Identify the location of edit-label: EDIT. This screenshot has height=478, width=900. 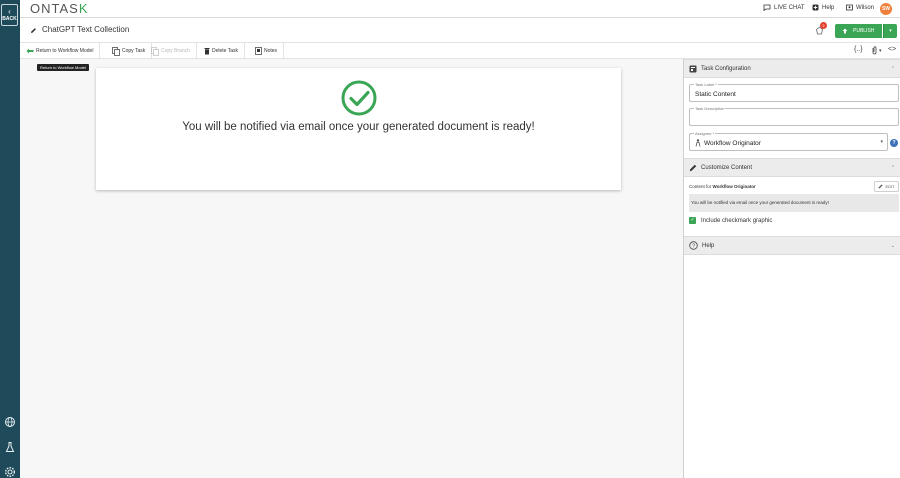
(890, 186).